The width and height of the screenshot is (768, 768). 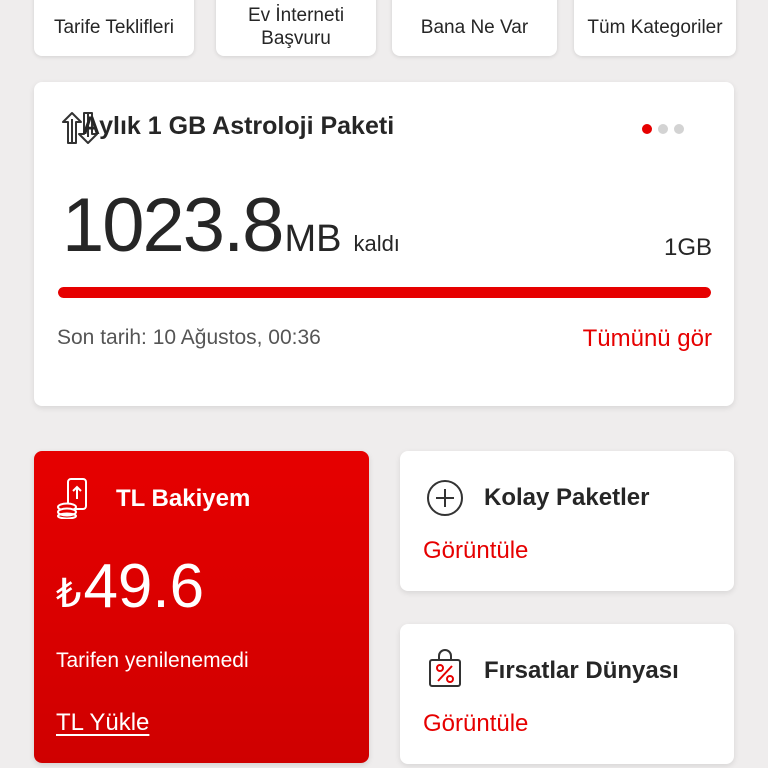 I want to click on shortcut-bana-ne-var: Bana Ne Var, so click(x=474, y=28).